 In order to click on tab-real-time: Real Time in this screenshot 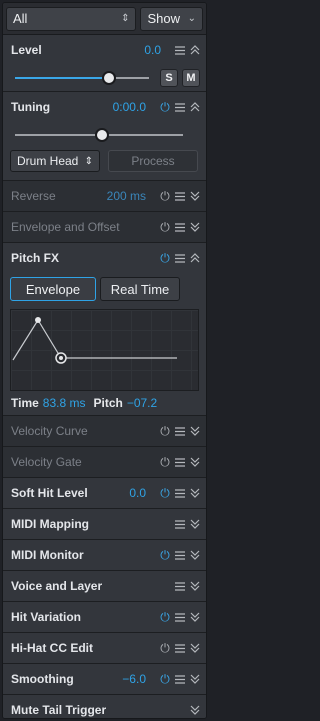, I will do `click(140, 289)`.